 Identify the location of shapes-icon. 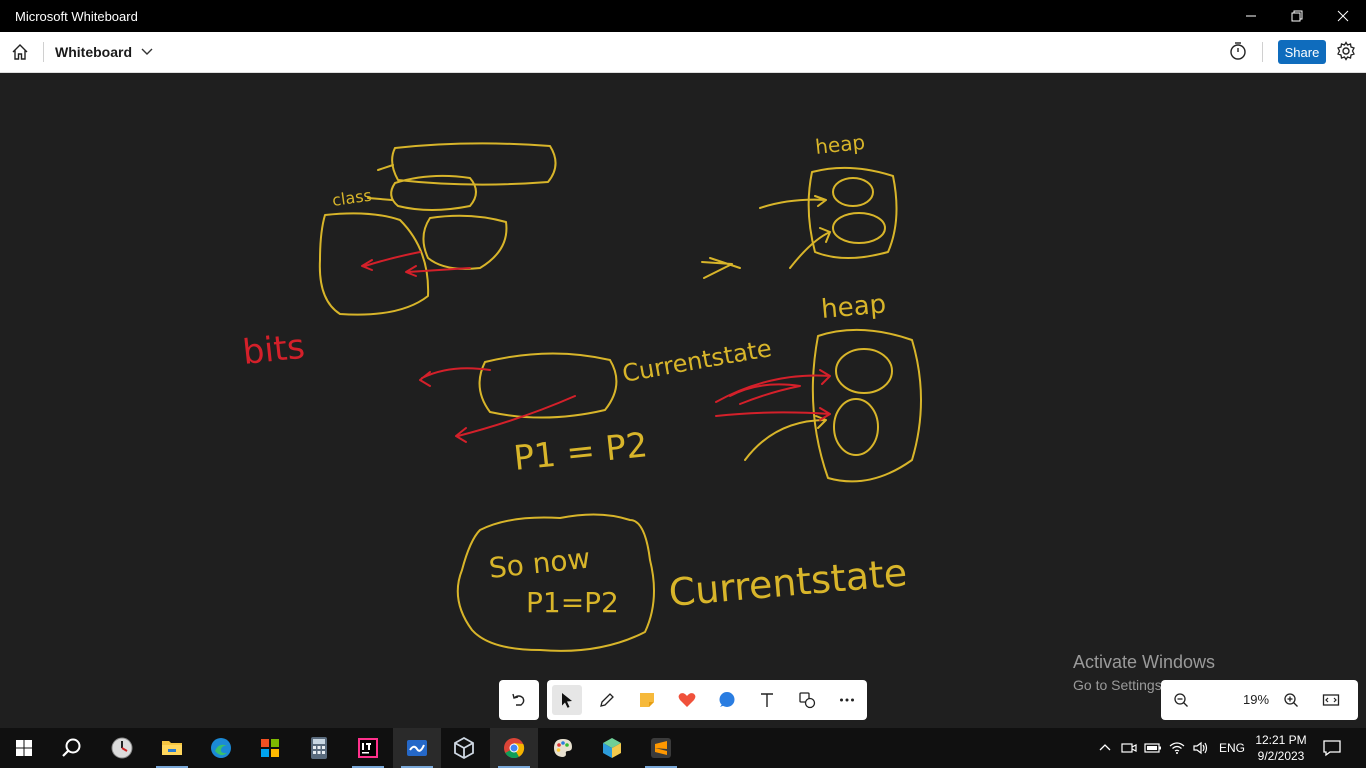
(807, 700).